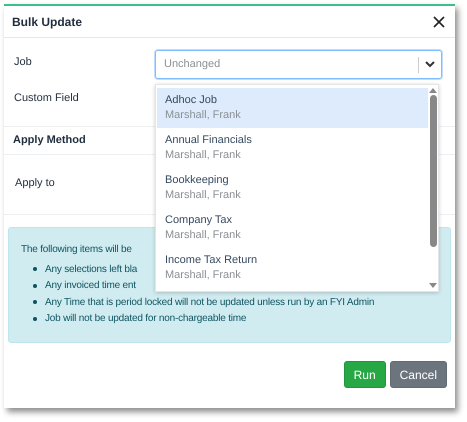  What do you see at coordinates (23, 62) in the screenshot?
I see `field-label: Job` at bounding box center [23, 62].